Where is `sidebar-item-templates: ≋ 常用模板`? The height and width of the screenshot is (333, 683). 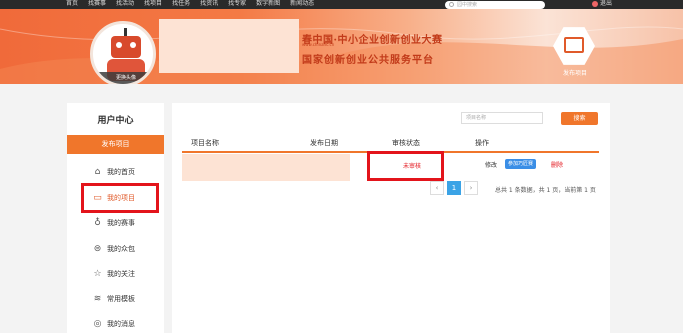 sidebar-item-templates: ≋ 常用模板 is located at coordinates (114, 299).